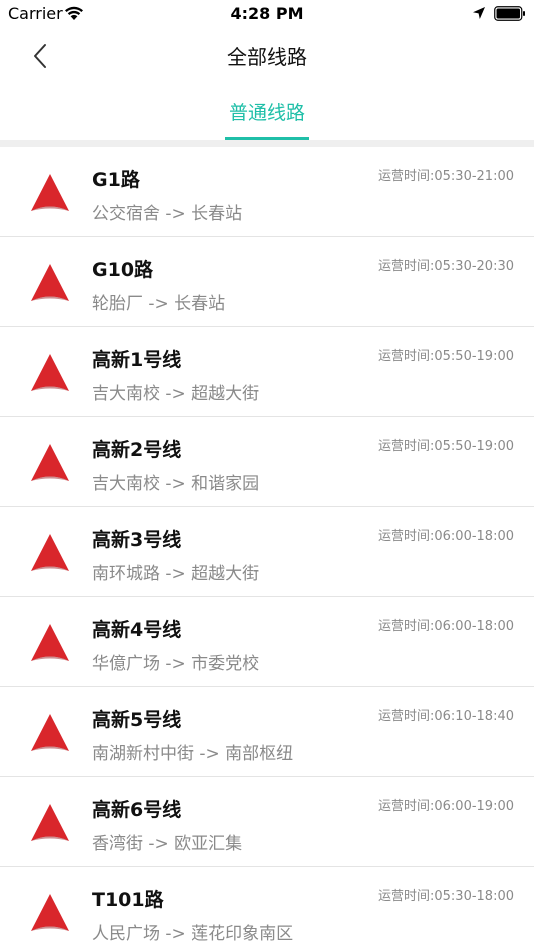 This screenshot has width=534, height=950. I want to click on route-direction: 人民广场 -> 莲花印象南区, so click(193, 934).